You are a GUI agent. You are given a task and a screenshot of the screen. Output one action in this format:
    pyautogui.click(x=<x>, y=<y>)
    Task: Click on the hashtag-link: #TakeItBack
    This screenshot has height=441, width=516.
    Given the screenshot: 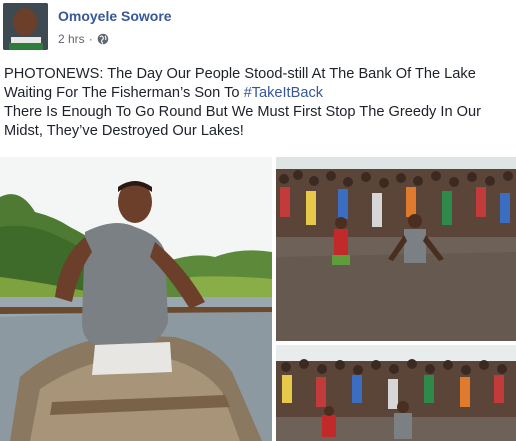 What is the action you would take?
    pyautogui.click(x=284, y=93)
    